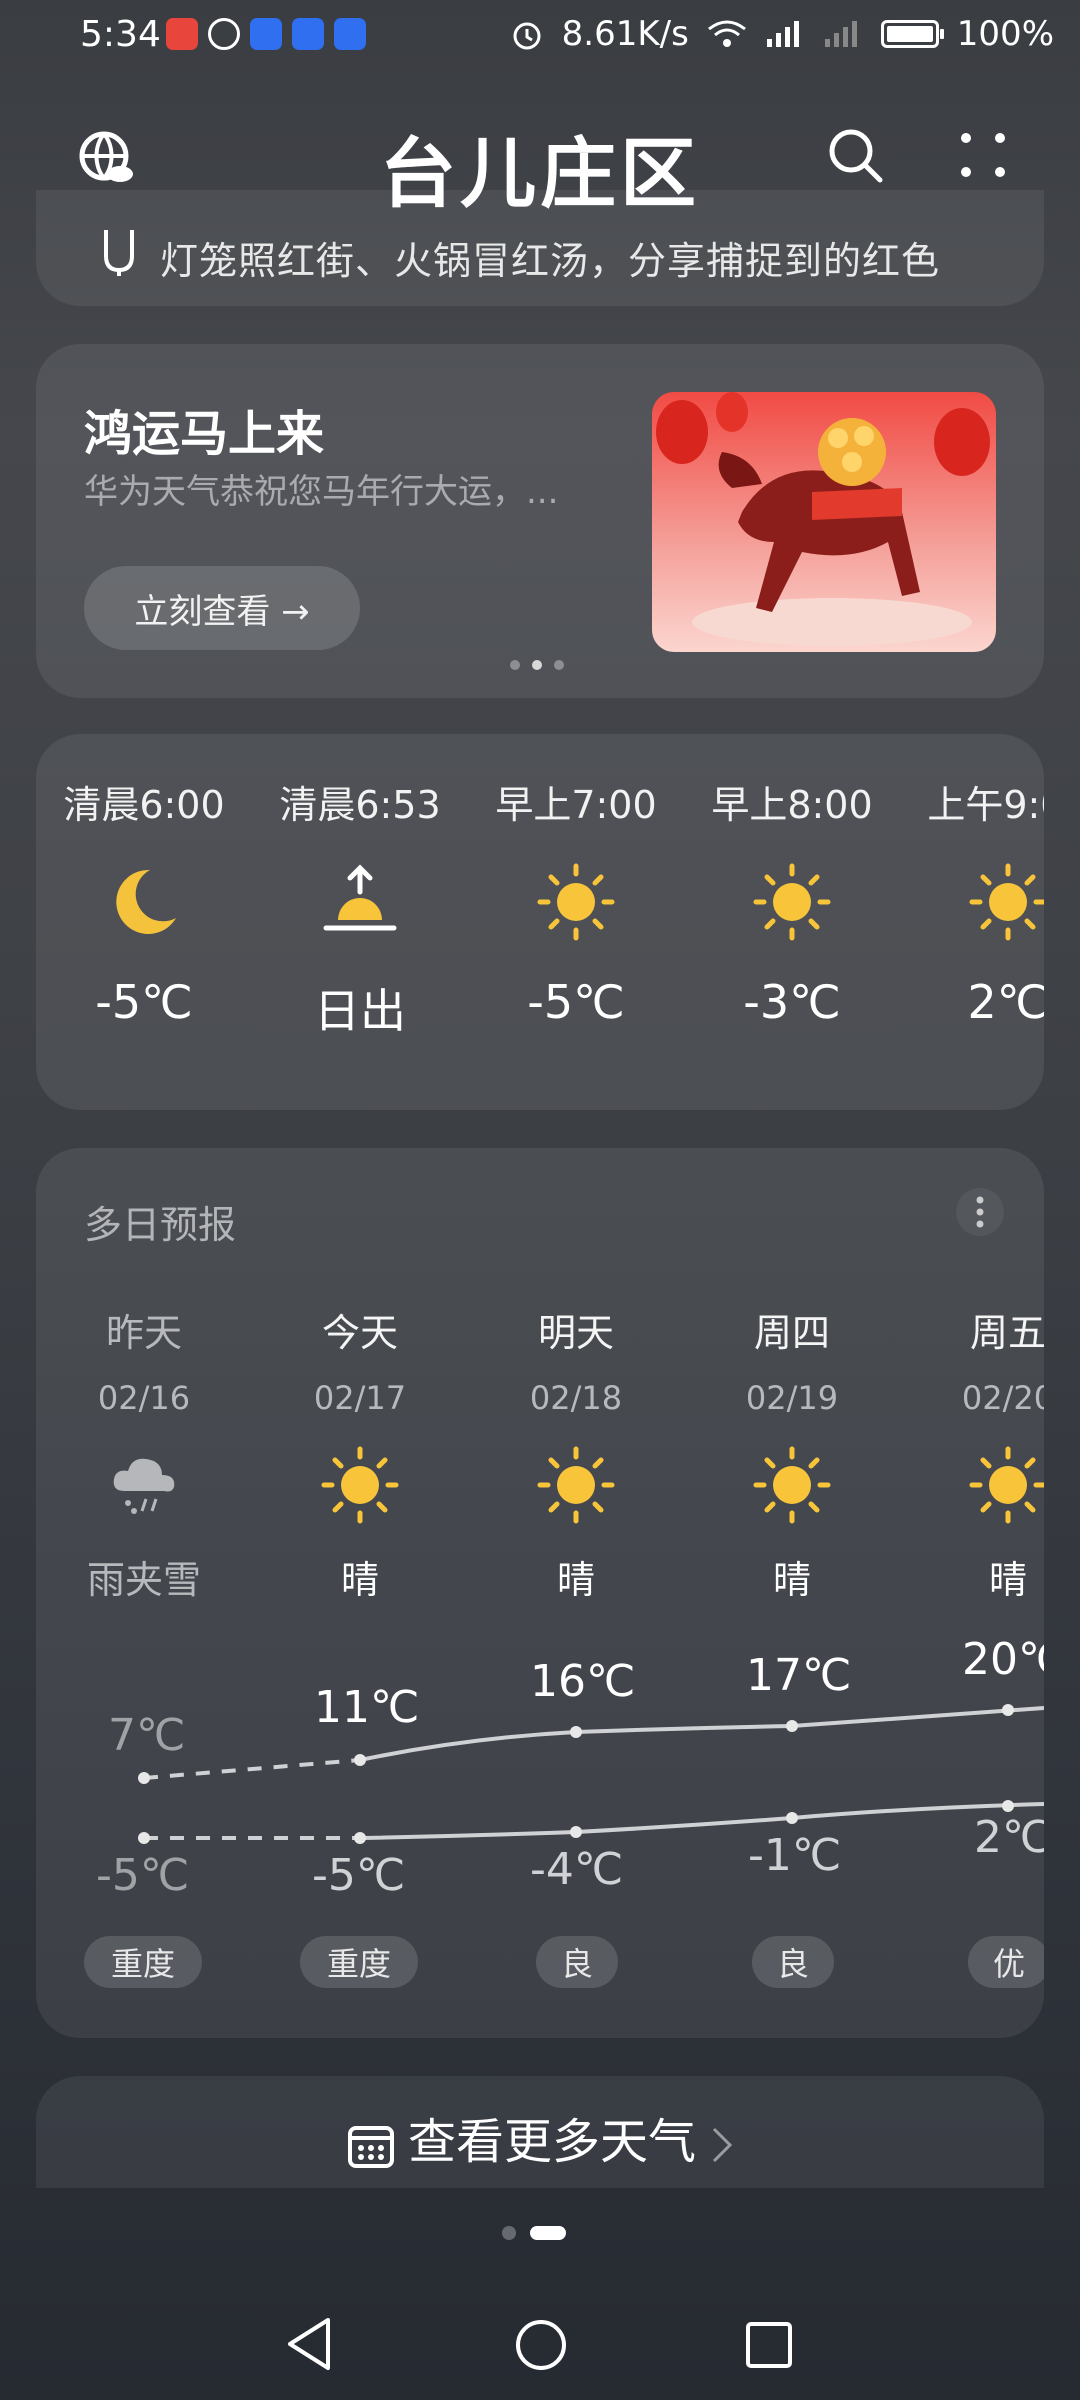 The height and width of the screenshot is (2400, 1080). What do you see at coordinates (1005, 34) in the screenshot?
I see `battery-level: 100%` at bounding box center [1005, 34].